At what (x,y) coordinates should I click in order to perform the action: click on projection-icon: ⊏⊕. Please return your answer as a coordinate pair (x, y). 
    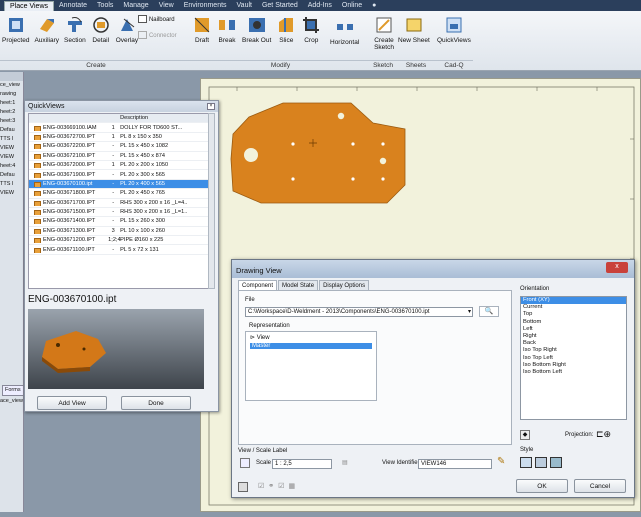
    Looking at the image, I should click on (603, 434).